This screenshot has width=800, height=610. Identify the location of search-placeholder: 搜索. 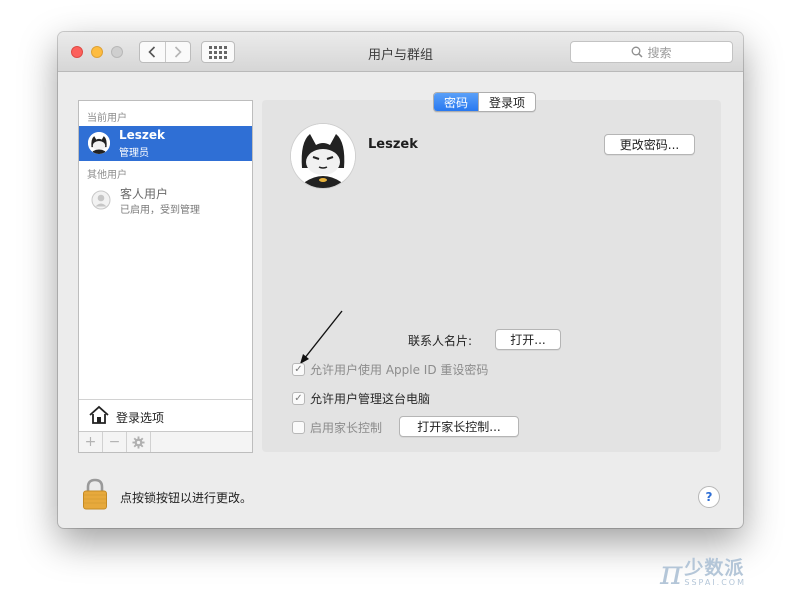
(659, 52).